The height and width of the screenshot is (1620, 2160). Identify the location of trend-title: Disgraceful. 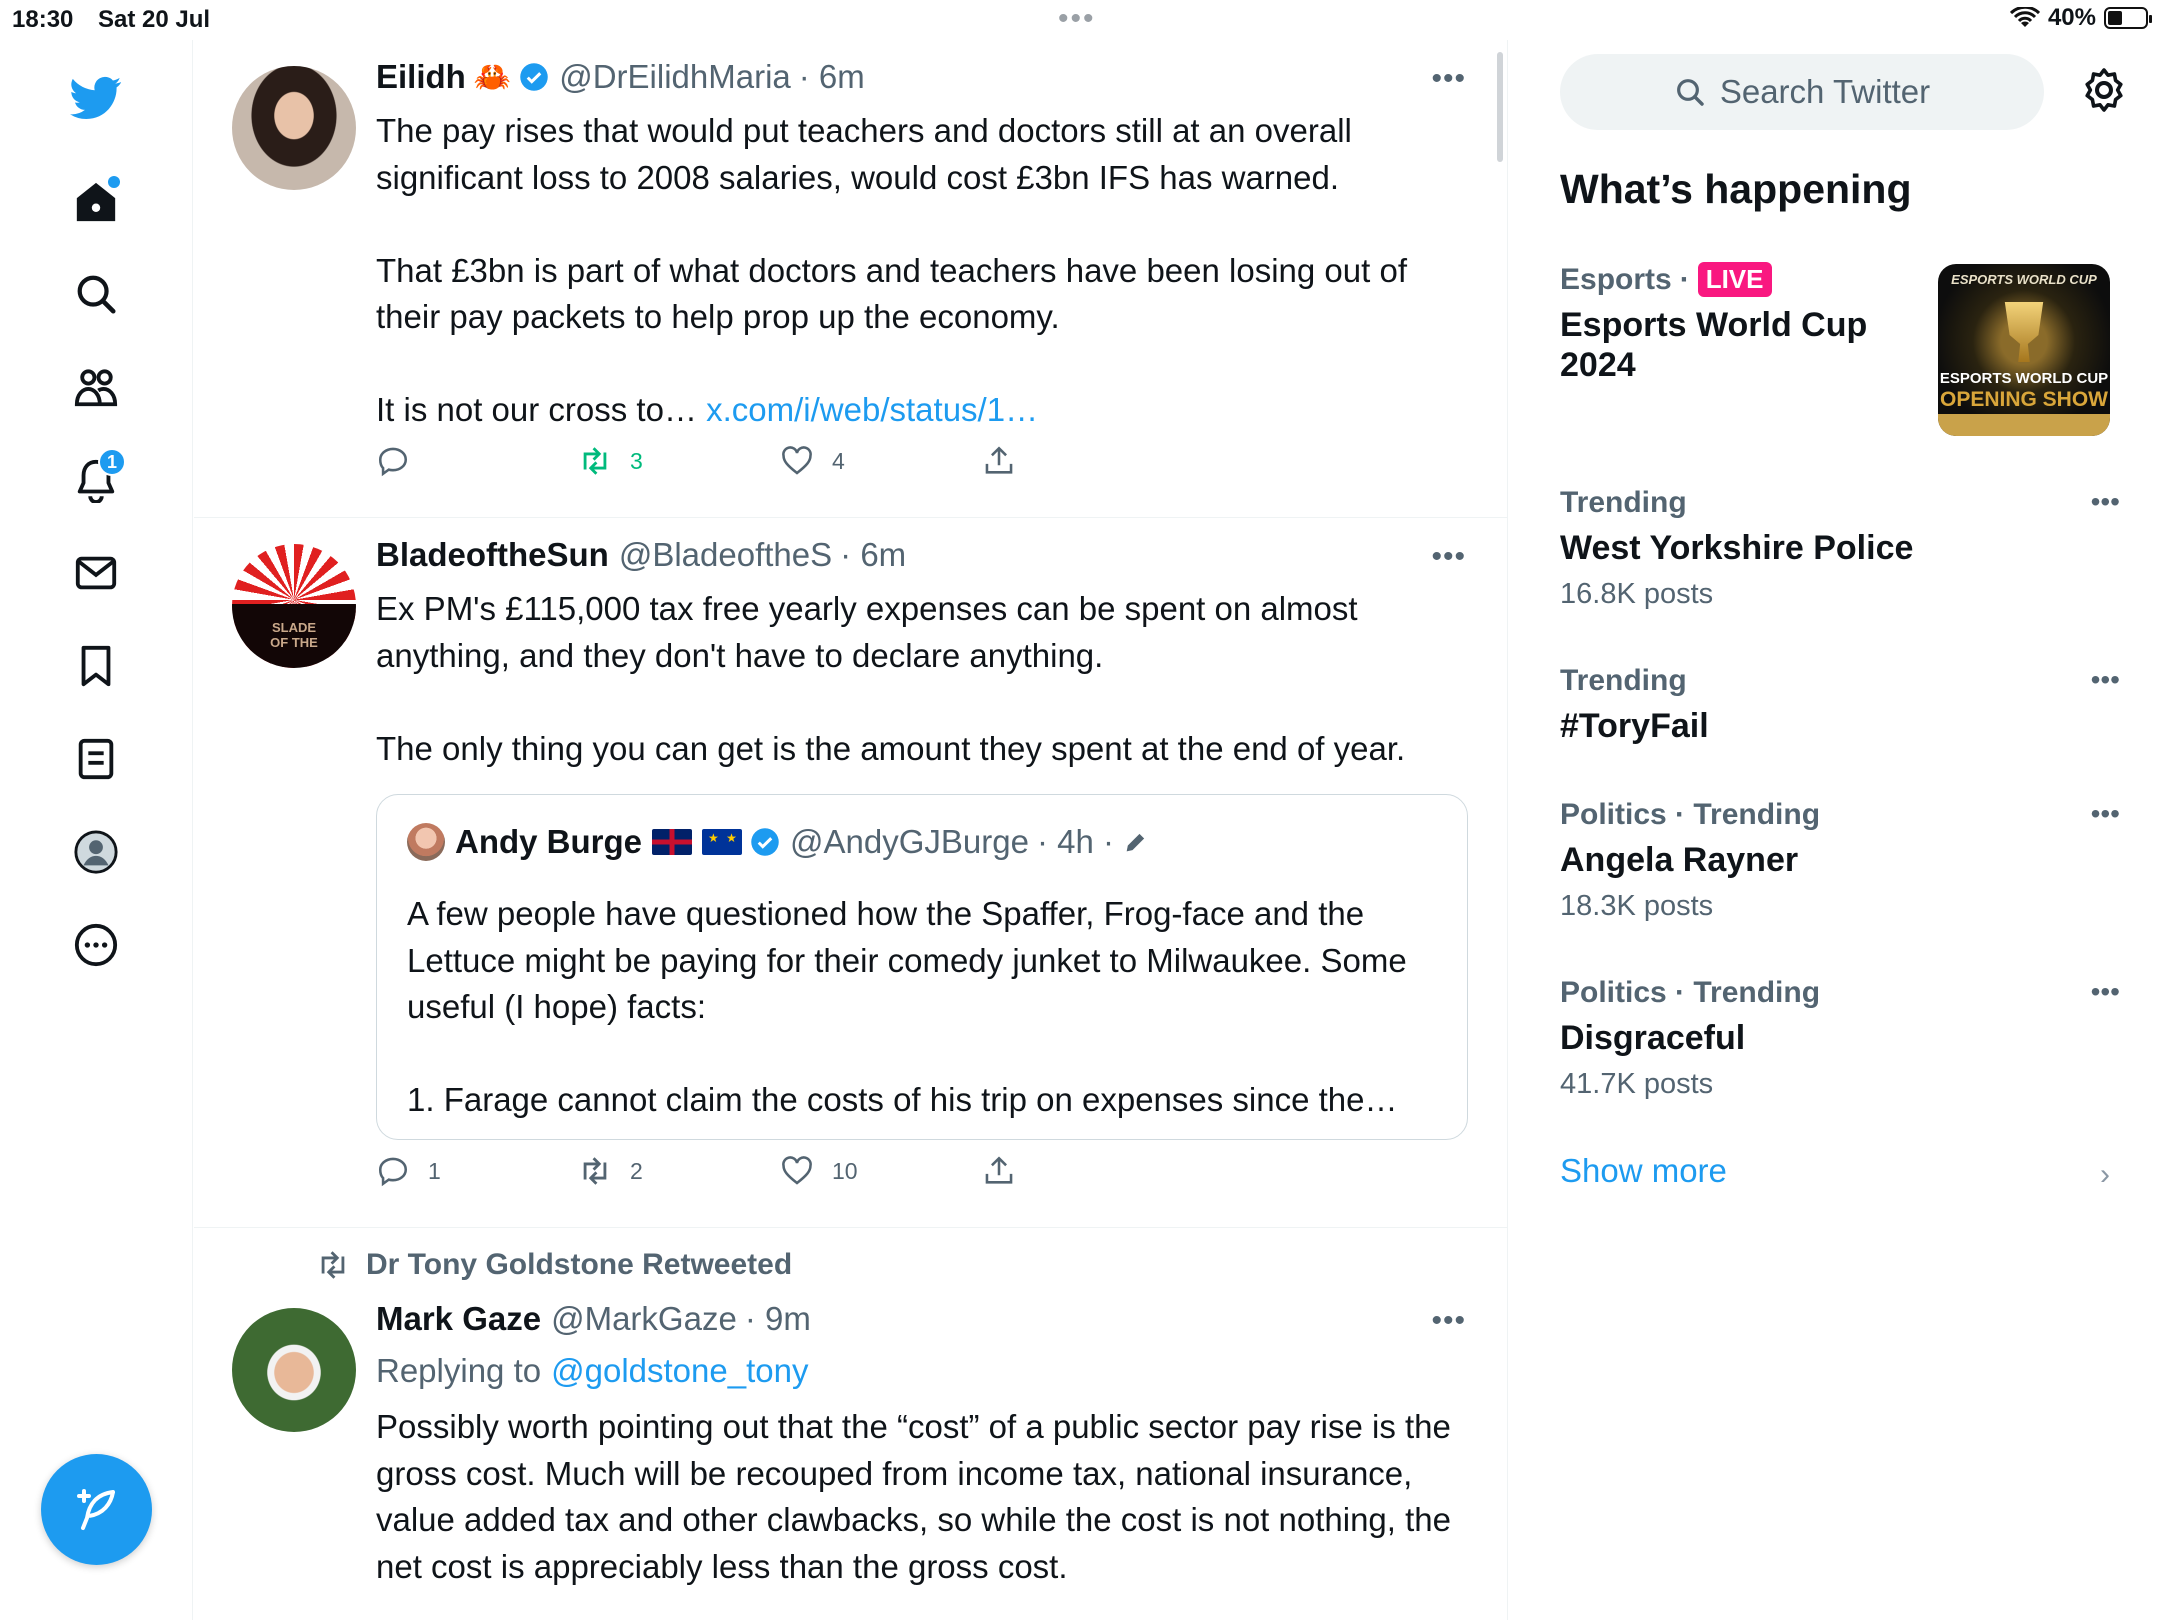
(1653, 1038).